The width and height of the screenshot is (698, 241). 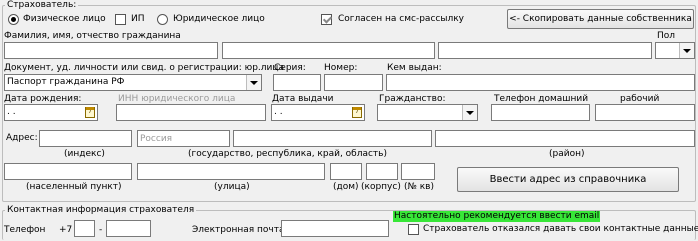 What do you see at coordinates (413, 229) in the screenshot?
I see `contact-refused-checkbox` at bounding box center [413, 229].